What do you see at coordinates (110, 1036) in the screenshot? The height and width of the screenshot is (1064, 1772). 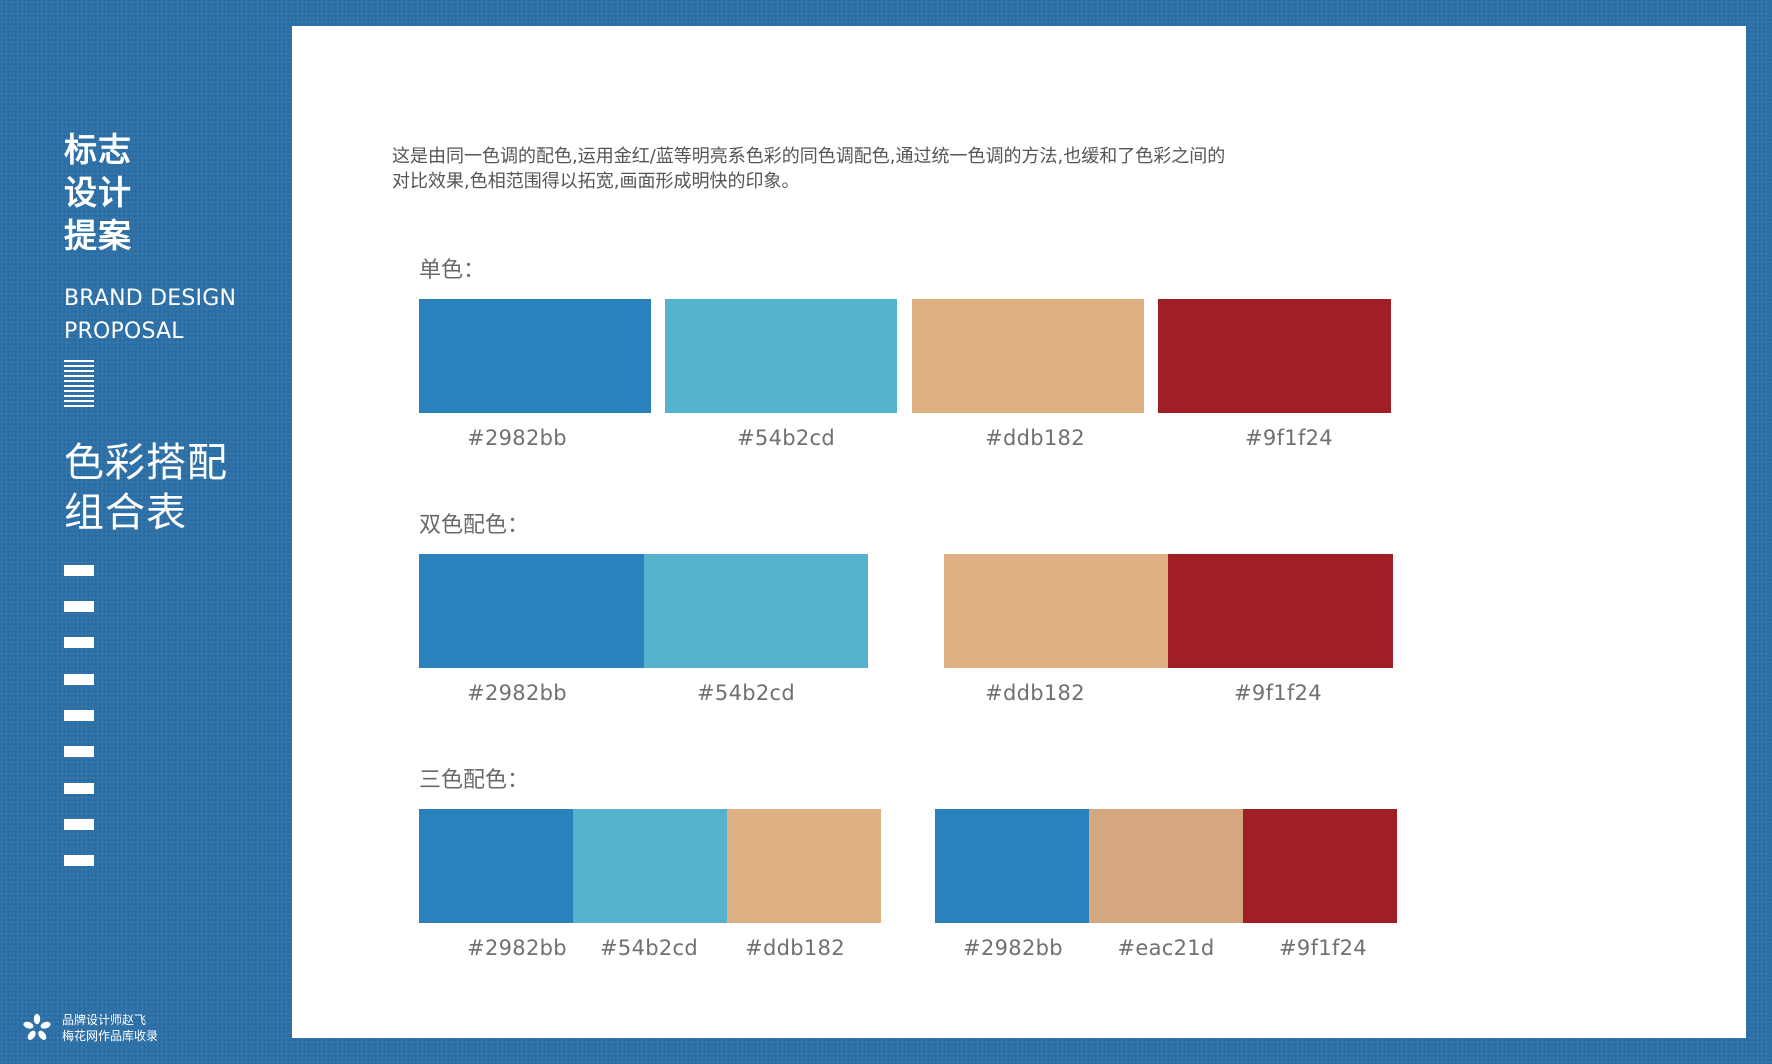 I see `credit-line-2: 梅花网作品库收录` at bounding box center [110, 1036].